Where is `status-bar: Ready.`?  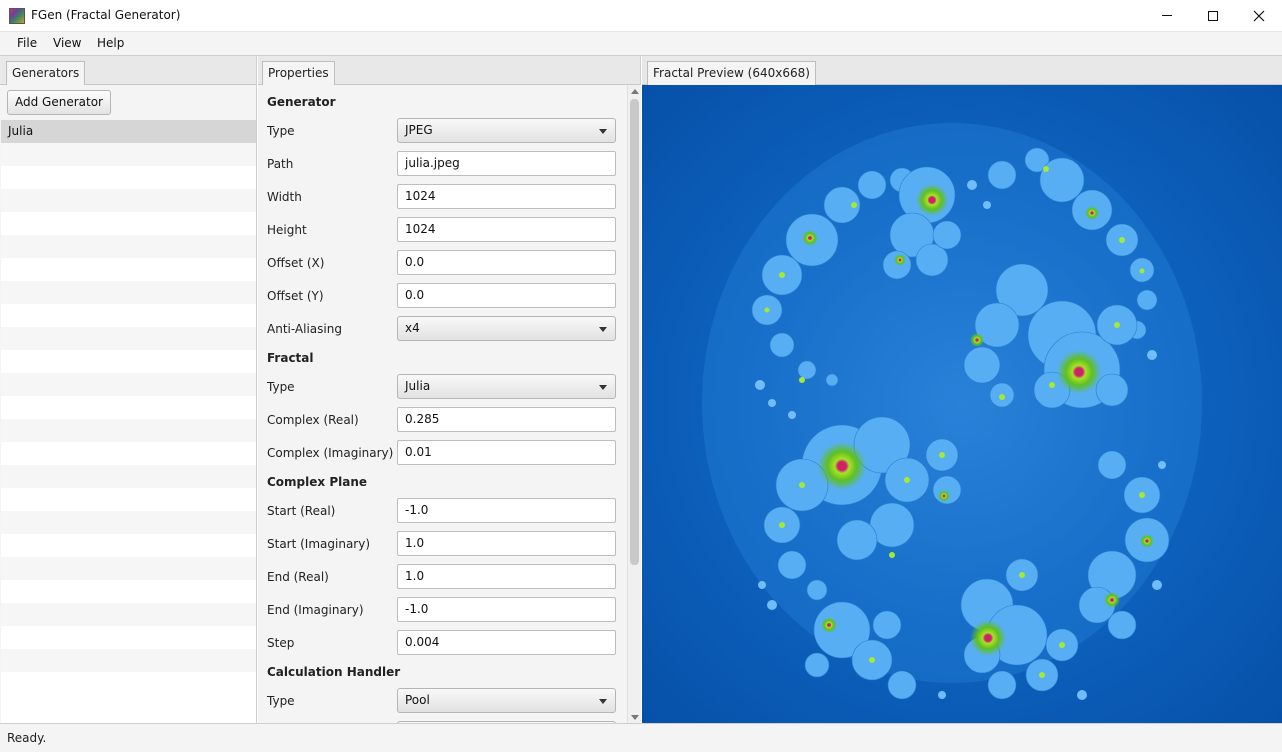
status-bar: Ready. is located at coordinates (641, 737).